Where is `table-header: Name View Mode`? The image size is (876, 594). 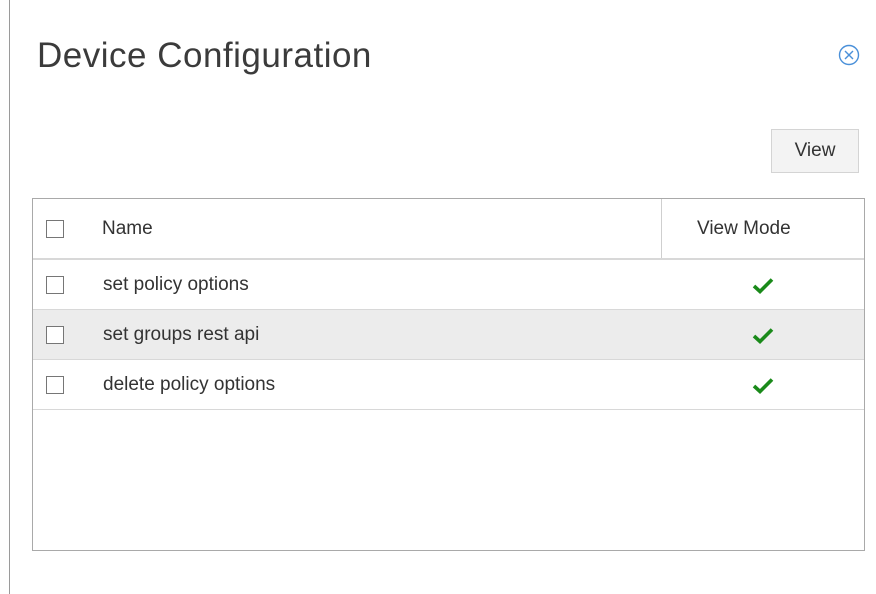 table-header: Name View Mode is located at coordinates (448, 229).